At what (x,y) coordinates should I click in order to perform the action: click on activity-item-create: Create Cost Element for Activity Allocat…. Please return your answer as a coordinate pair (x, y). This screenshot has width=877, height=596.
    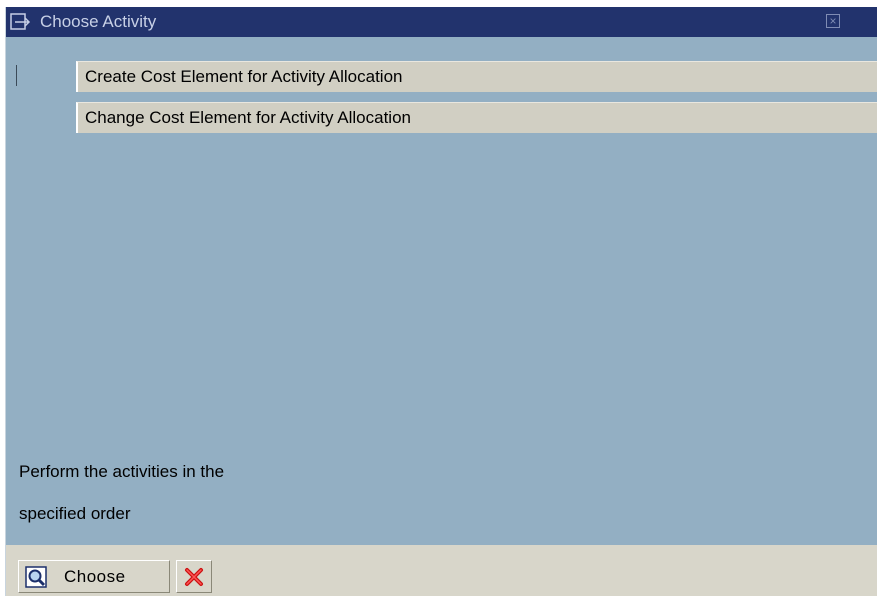
    Looking at the image, I should click on (476, 76).